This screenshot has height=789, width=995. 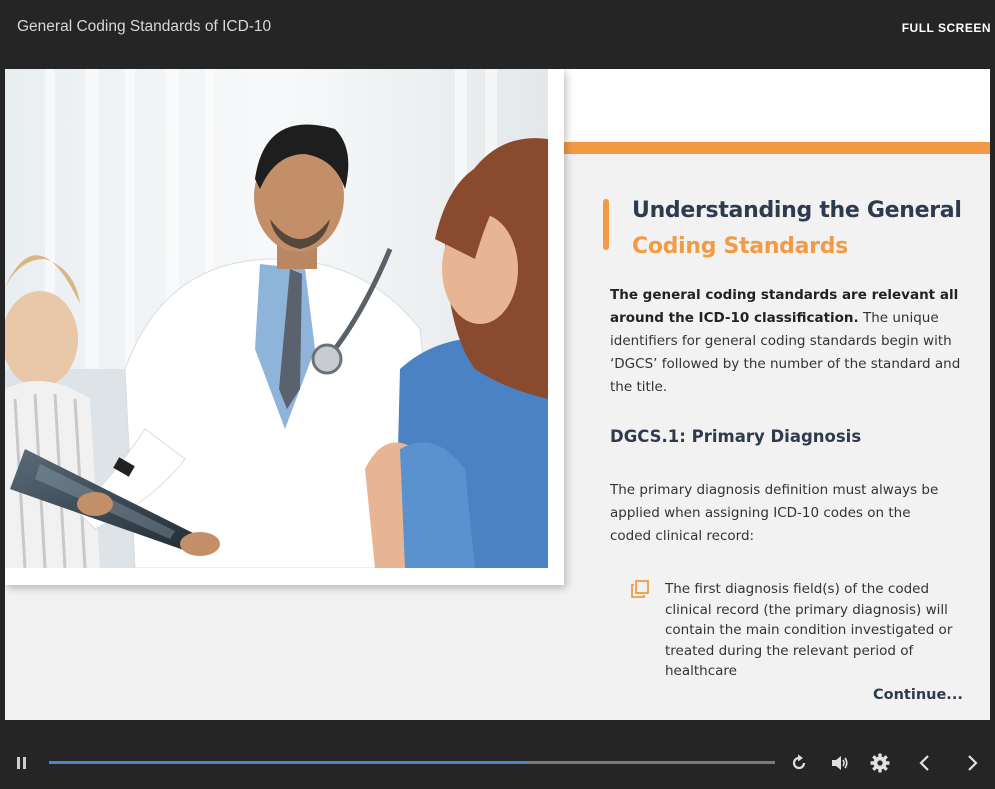 I want to click on pause-button, so click(x=22, y=763).